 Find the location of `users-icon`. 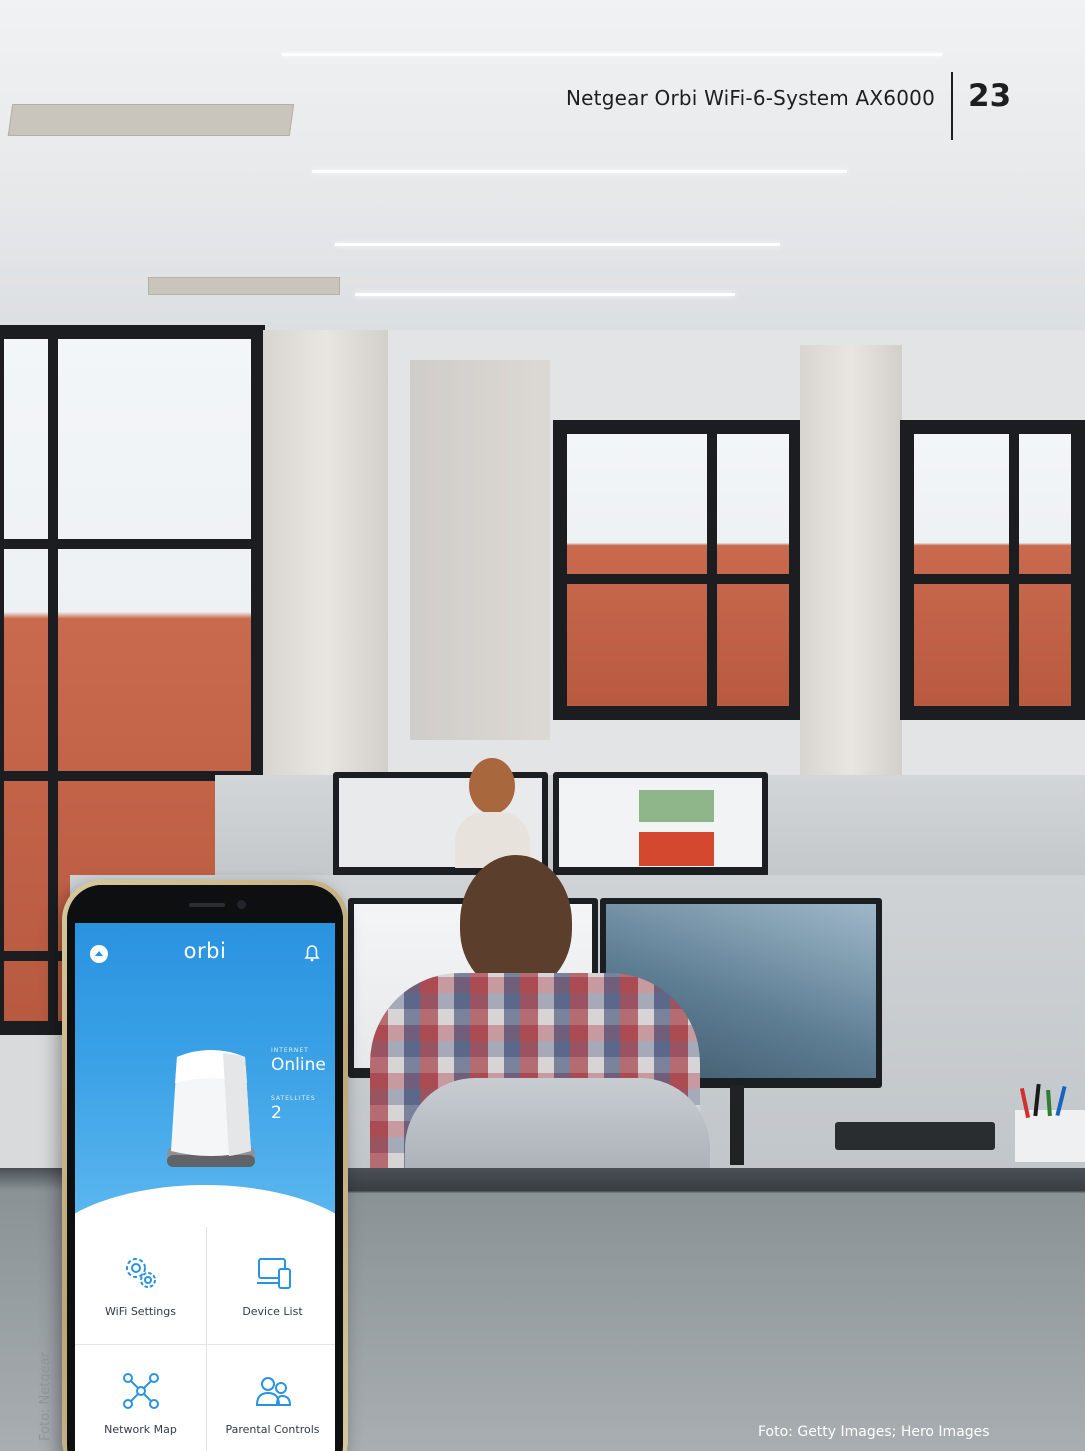

users-icon is located at coordinates (273, 1391).